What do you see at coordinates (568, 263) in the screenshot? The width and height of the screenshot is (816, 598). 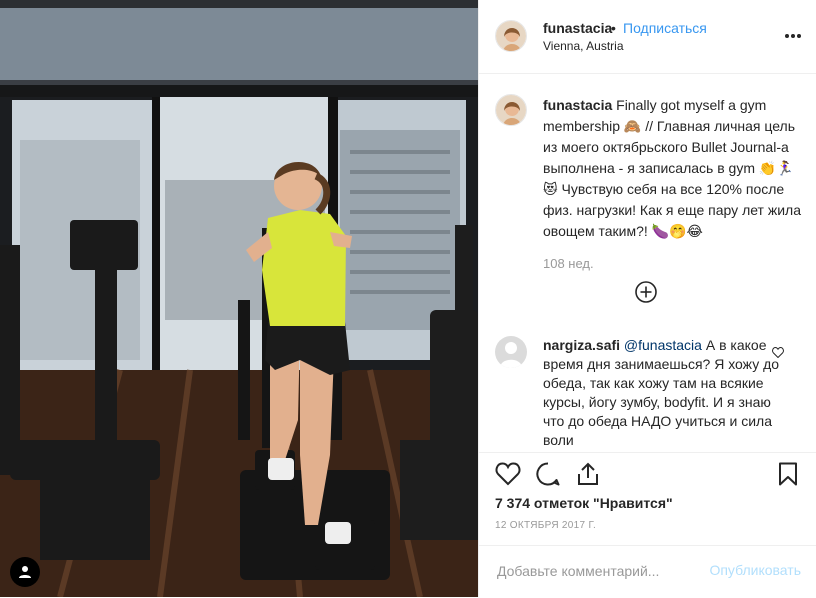 I see `caption-timestamp: 108 нед.` at bounding box center [568, 263].